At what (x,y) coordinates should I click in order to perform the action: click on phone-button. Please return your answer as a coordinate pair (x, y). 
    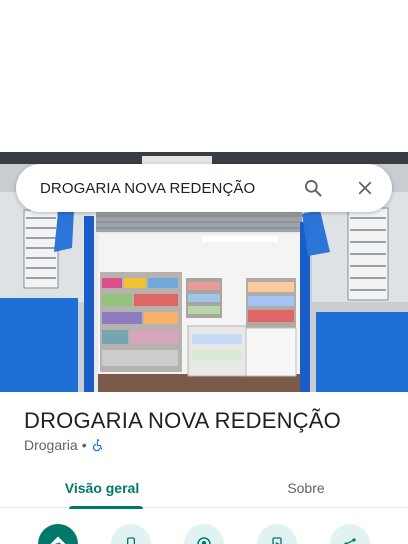
    Looking at the image, I should click on (131, 534).